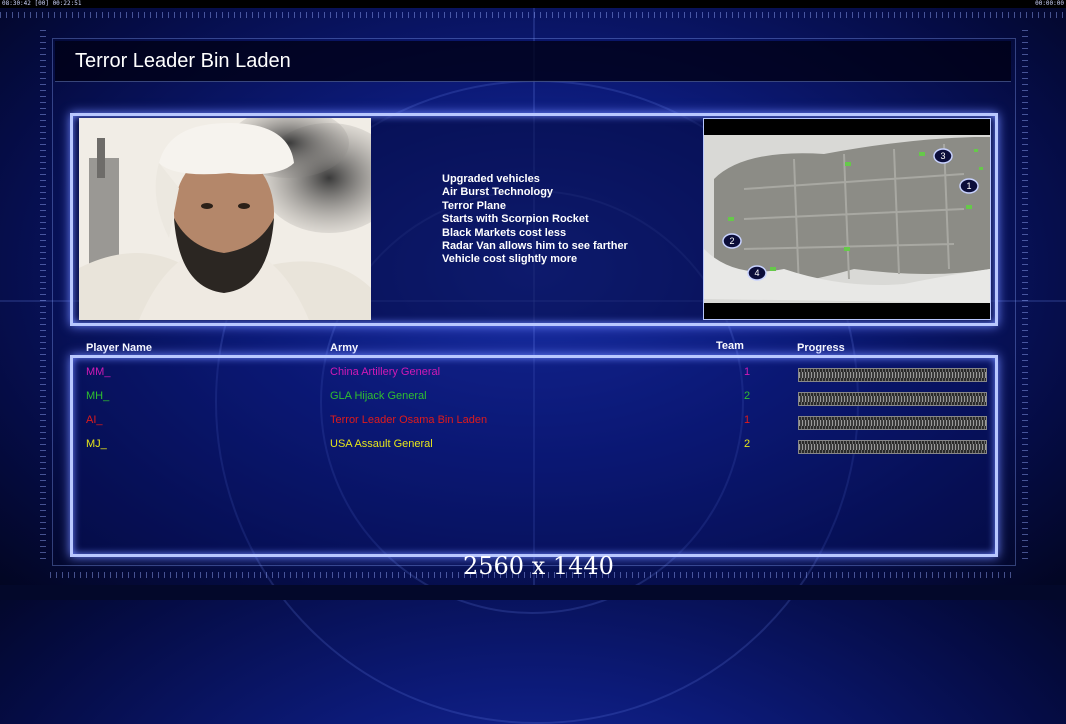 The height and width of the screenshot is (724, 1066). What do you see at coordinates (409, 420) in the screenshot?
I see `player-army: Terror Leader Osama Bin Laden` at bounding box center [409, 420].